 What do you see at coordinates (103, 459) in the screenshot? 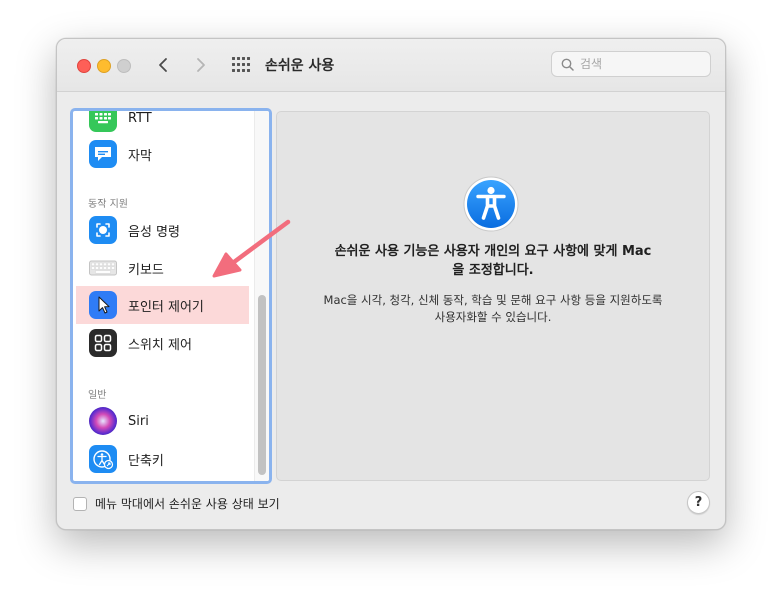
I see `shortcut-icon` at bounding box center [103, 459].